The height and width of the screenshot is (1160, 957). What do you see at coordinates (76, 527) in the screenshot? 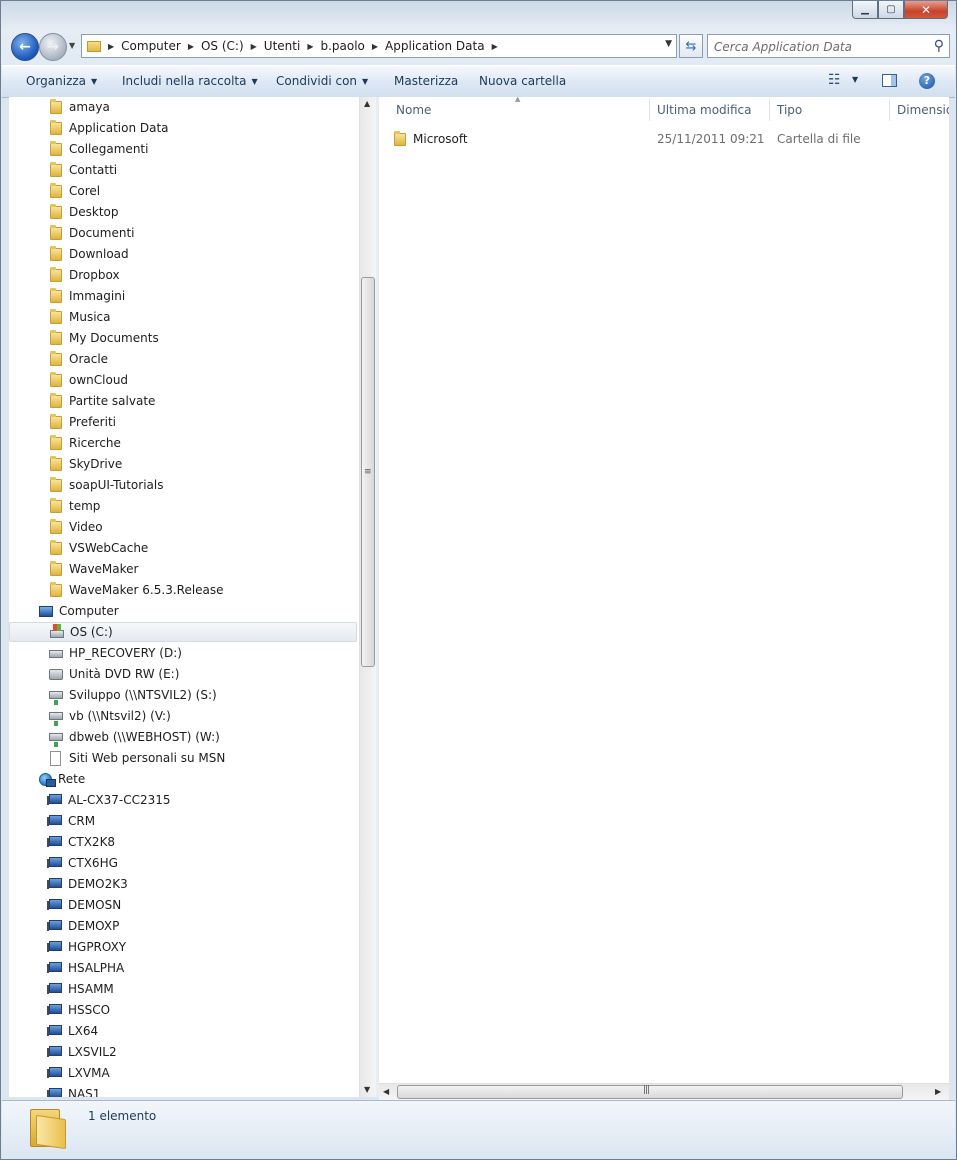
I see `tree-item-folder: Video` at bounding box center [76, 527].